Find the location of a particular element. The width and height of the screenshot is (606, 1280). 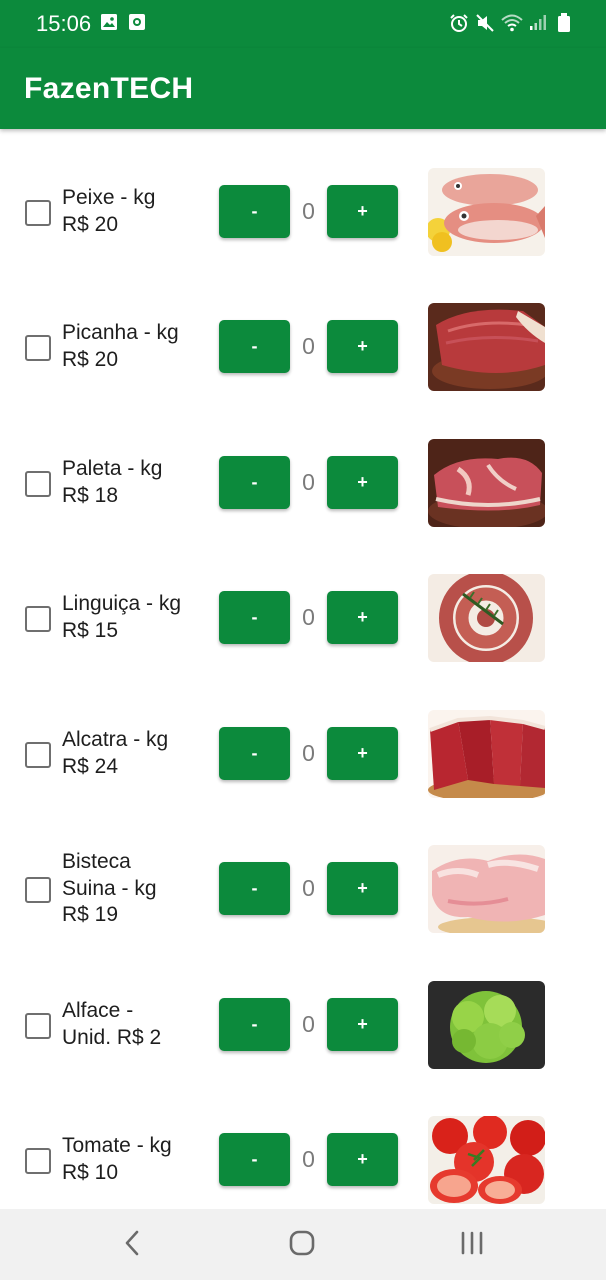

product-name: Bisteca Suina - kg R$ 19 is located at coordinates (109, 888).